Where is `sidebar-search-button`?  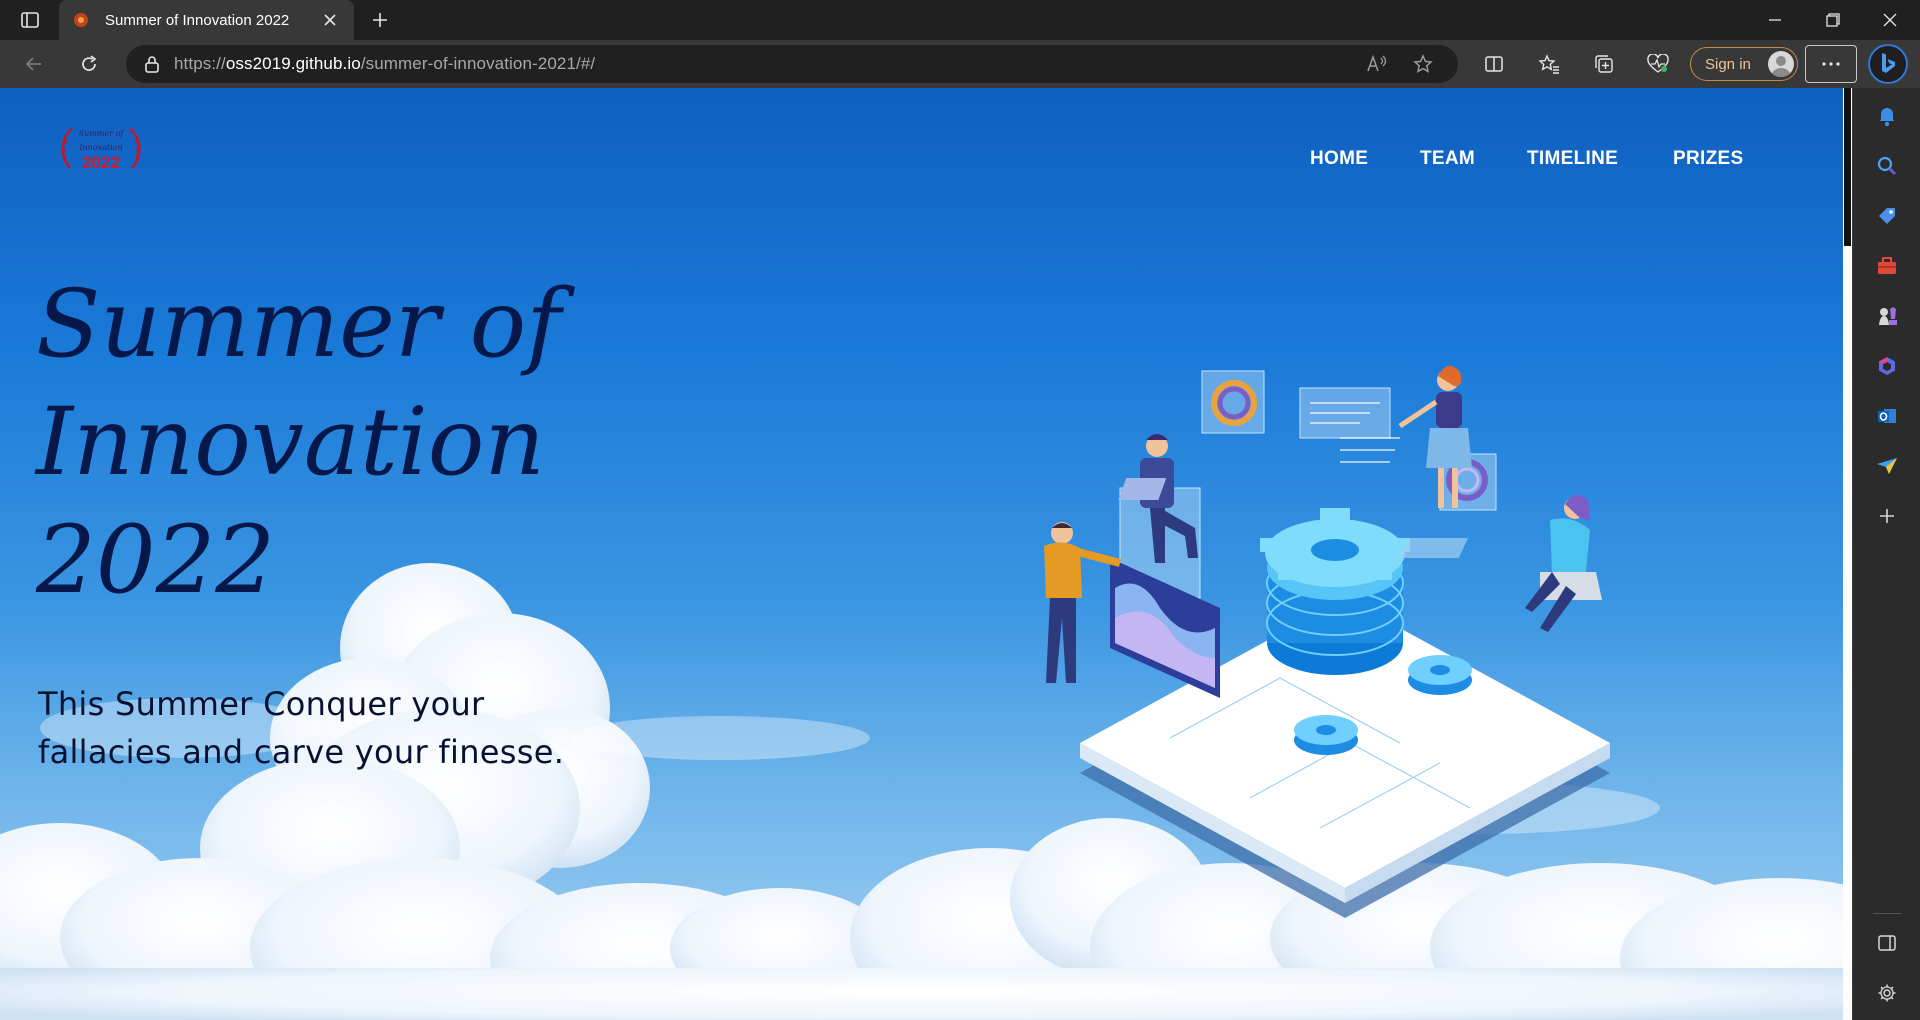
sidebar-search-button is located at coordinates (1887, 166).